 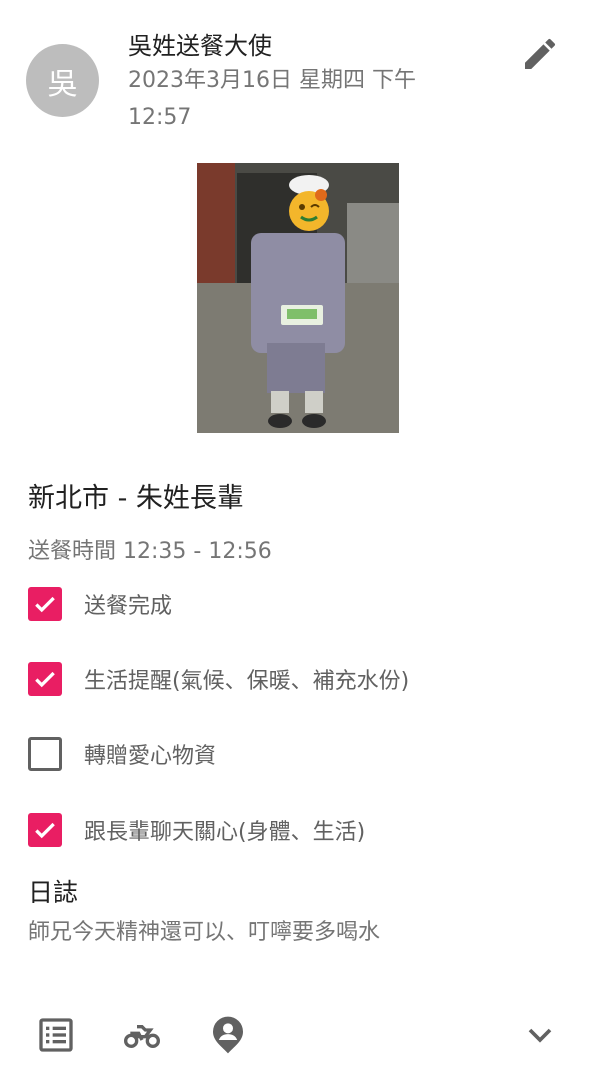 What do you see at coordinates (225, 832) in the screenshot?
I see `checklist-label: 跟長輩聊天關心(身體、生活)` at bounding box center [225, 832].